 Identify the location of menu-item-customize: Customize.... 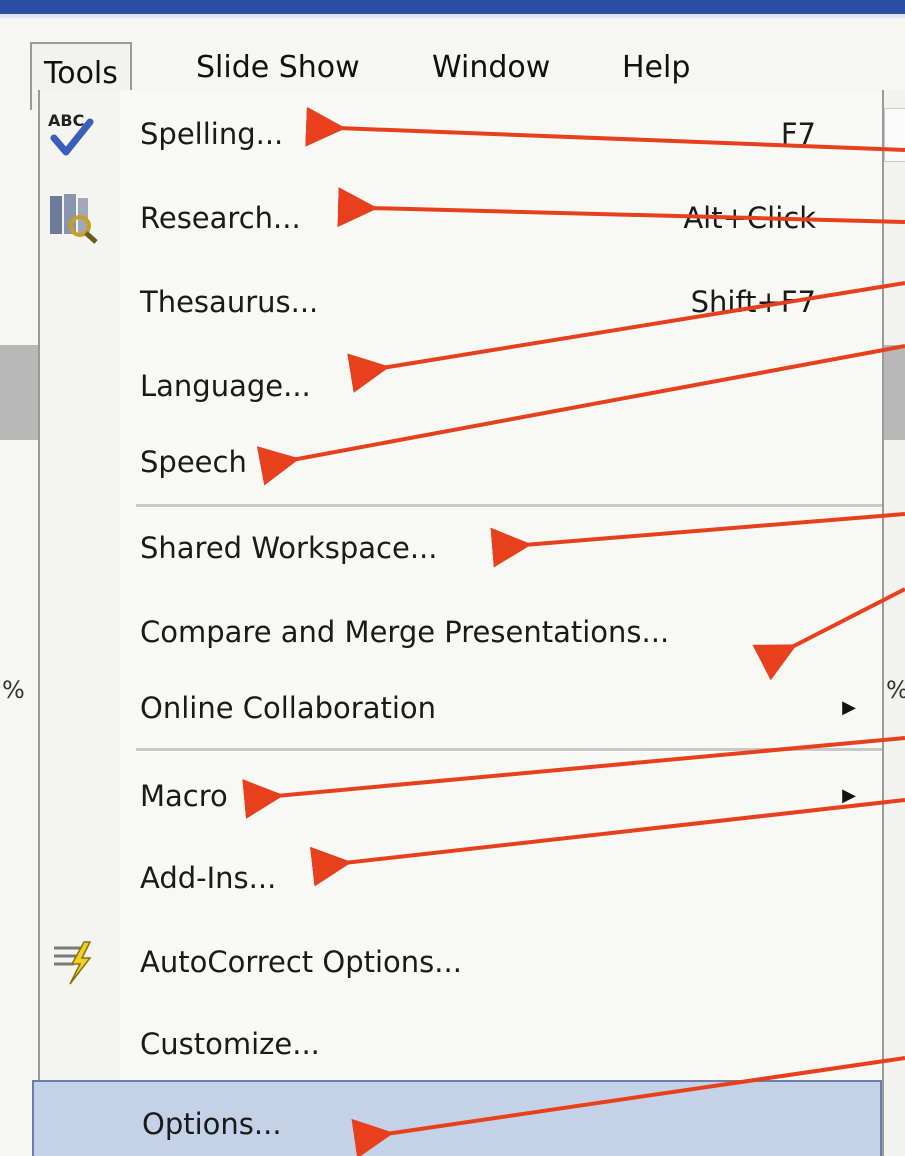
(461, 1044).